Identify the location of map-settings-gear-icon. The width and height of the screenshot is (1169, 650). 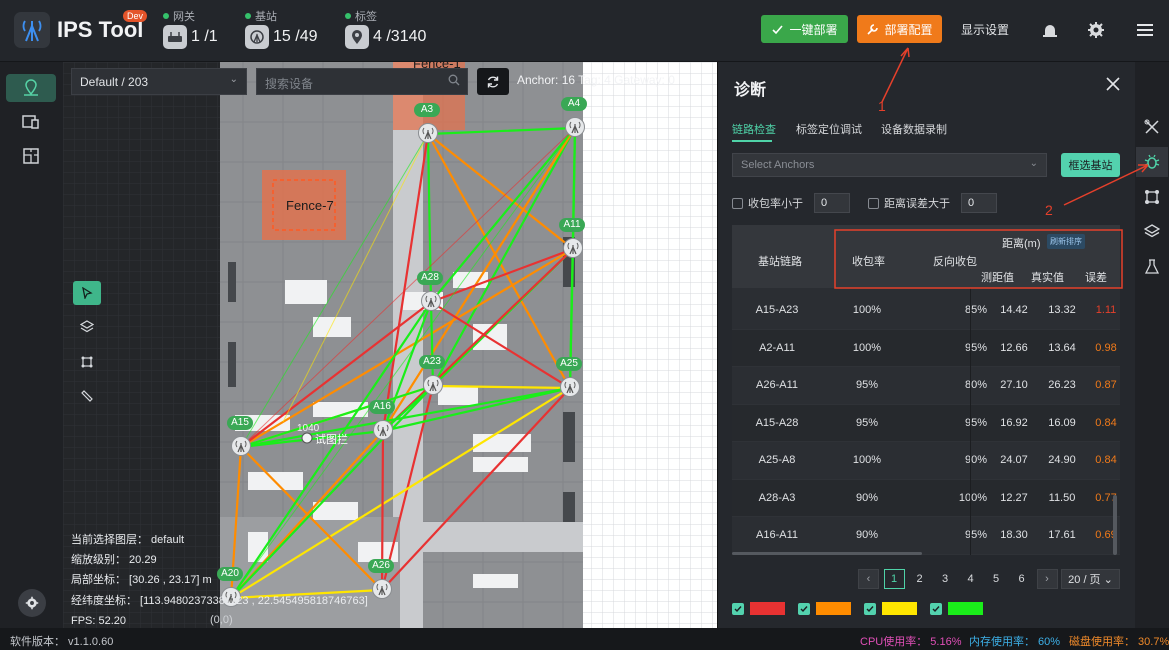
(32, 603).